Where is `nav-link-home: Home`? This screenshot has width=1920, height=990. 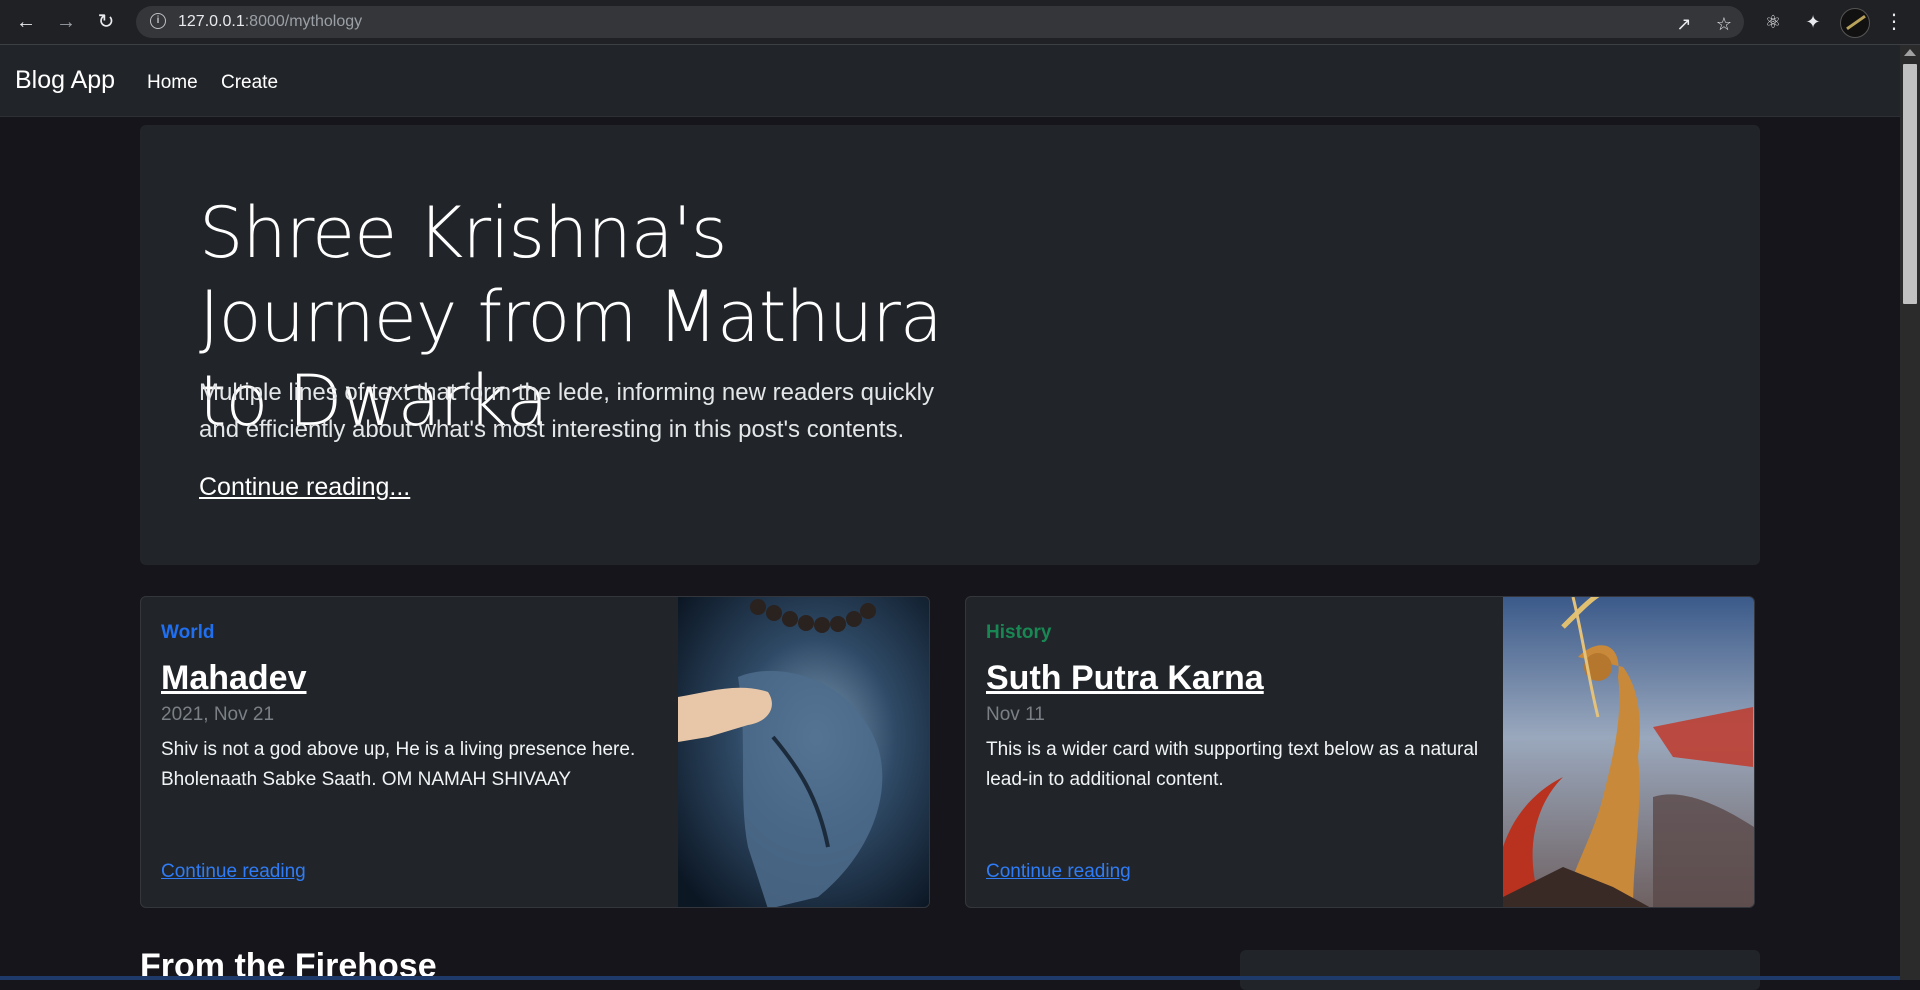
nav-link-home: Home is located at coordinates (172, 83).